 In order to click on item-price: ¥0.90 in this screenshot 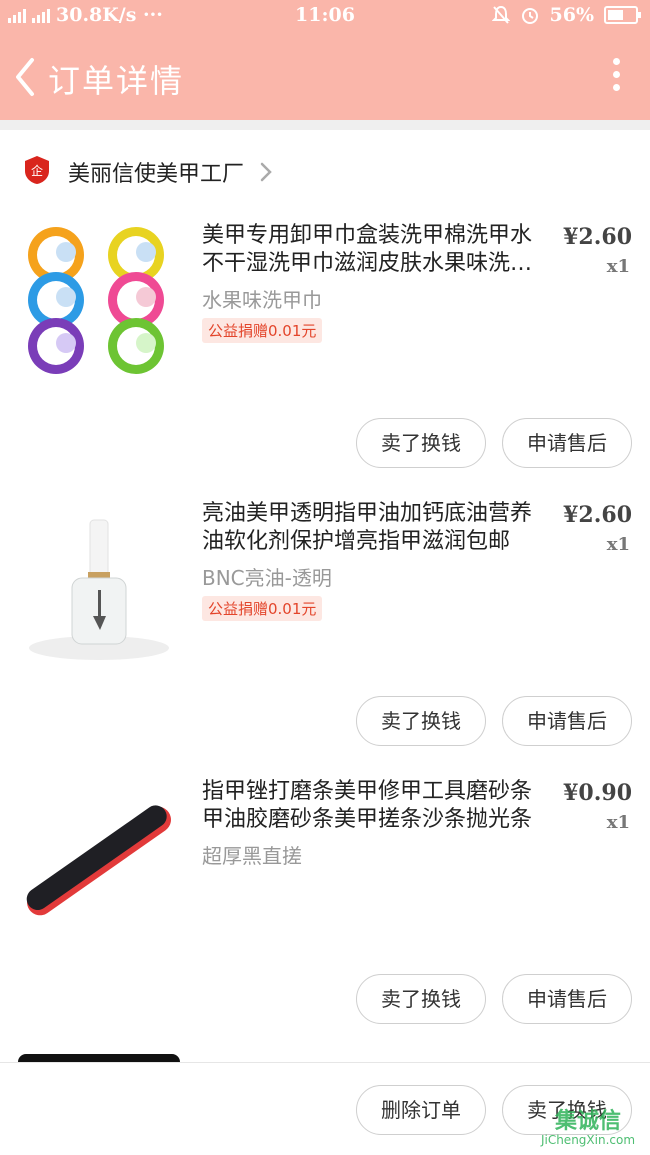, I will do `click(597, 793)`.